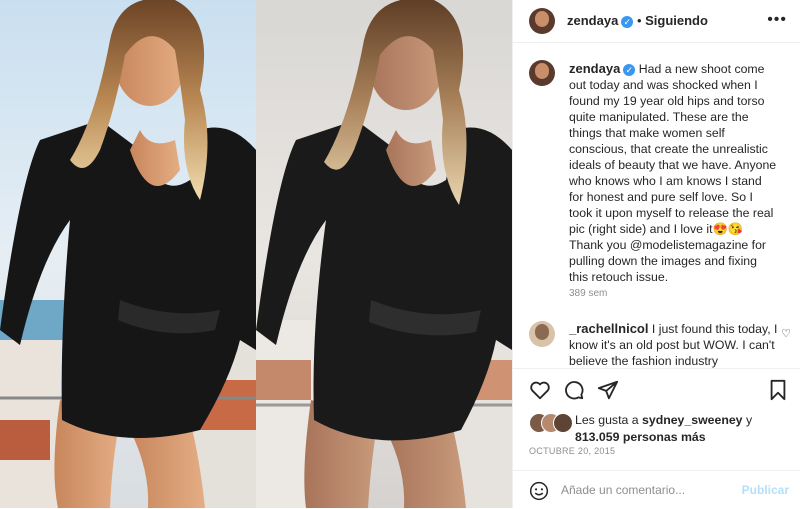 This screenshot has height=509, width=800. I want to click on more-dots-icon: •••, so click(777, 20).